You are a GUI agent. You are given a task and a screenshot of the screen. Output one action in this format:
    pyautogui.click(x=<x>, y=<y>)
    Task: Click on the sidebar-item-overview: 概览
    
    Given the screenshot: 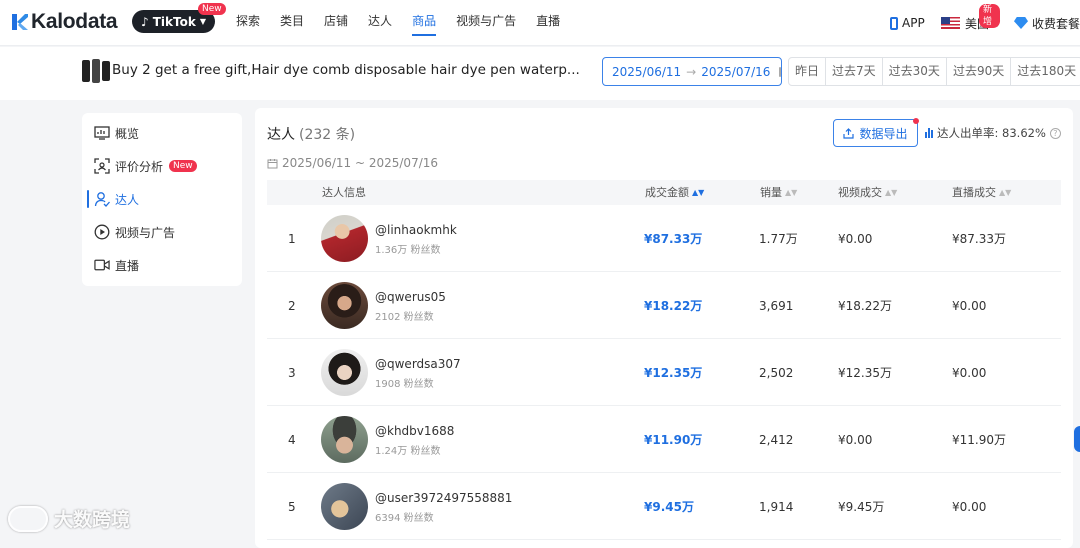 What is the action you would take?
    pyautogui.click(x=162, y=133)
    